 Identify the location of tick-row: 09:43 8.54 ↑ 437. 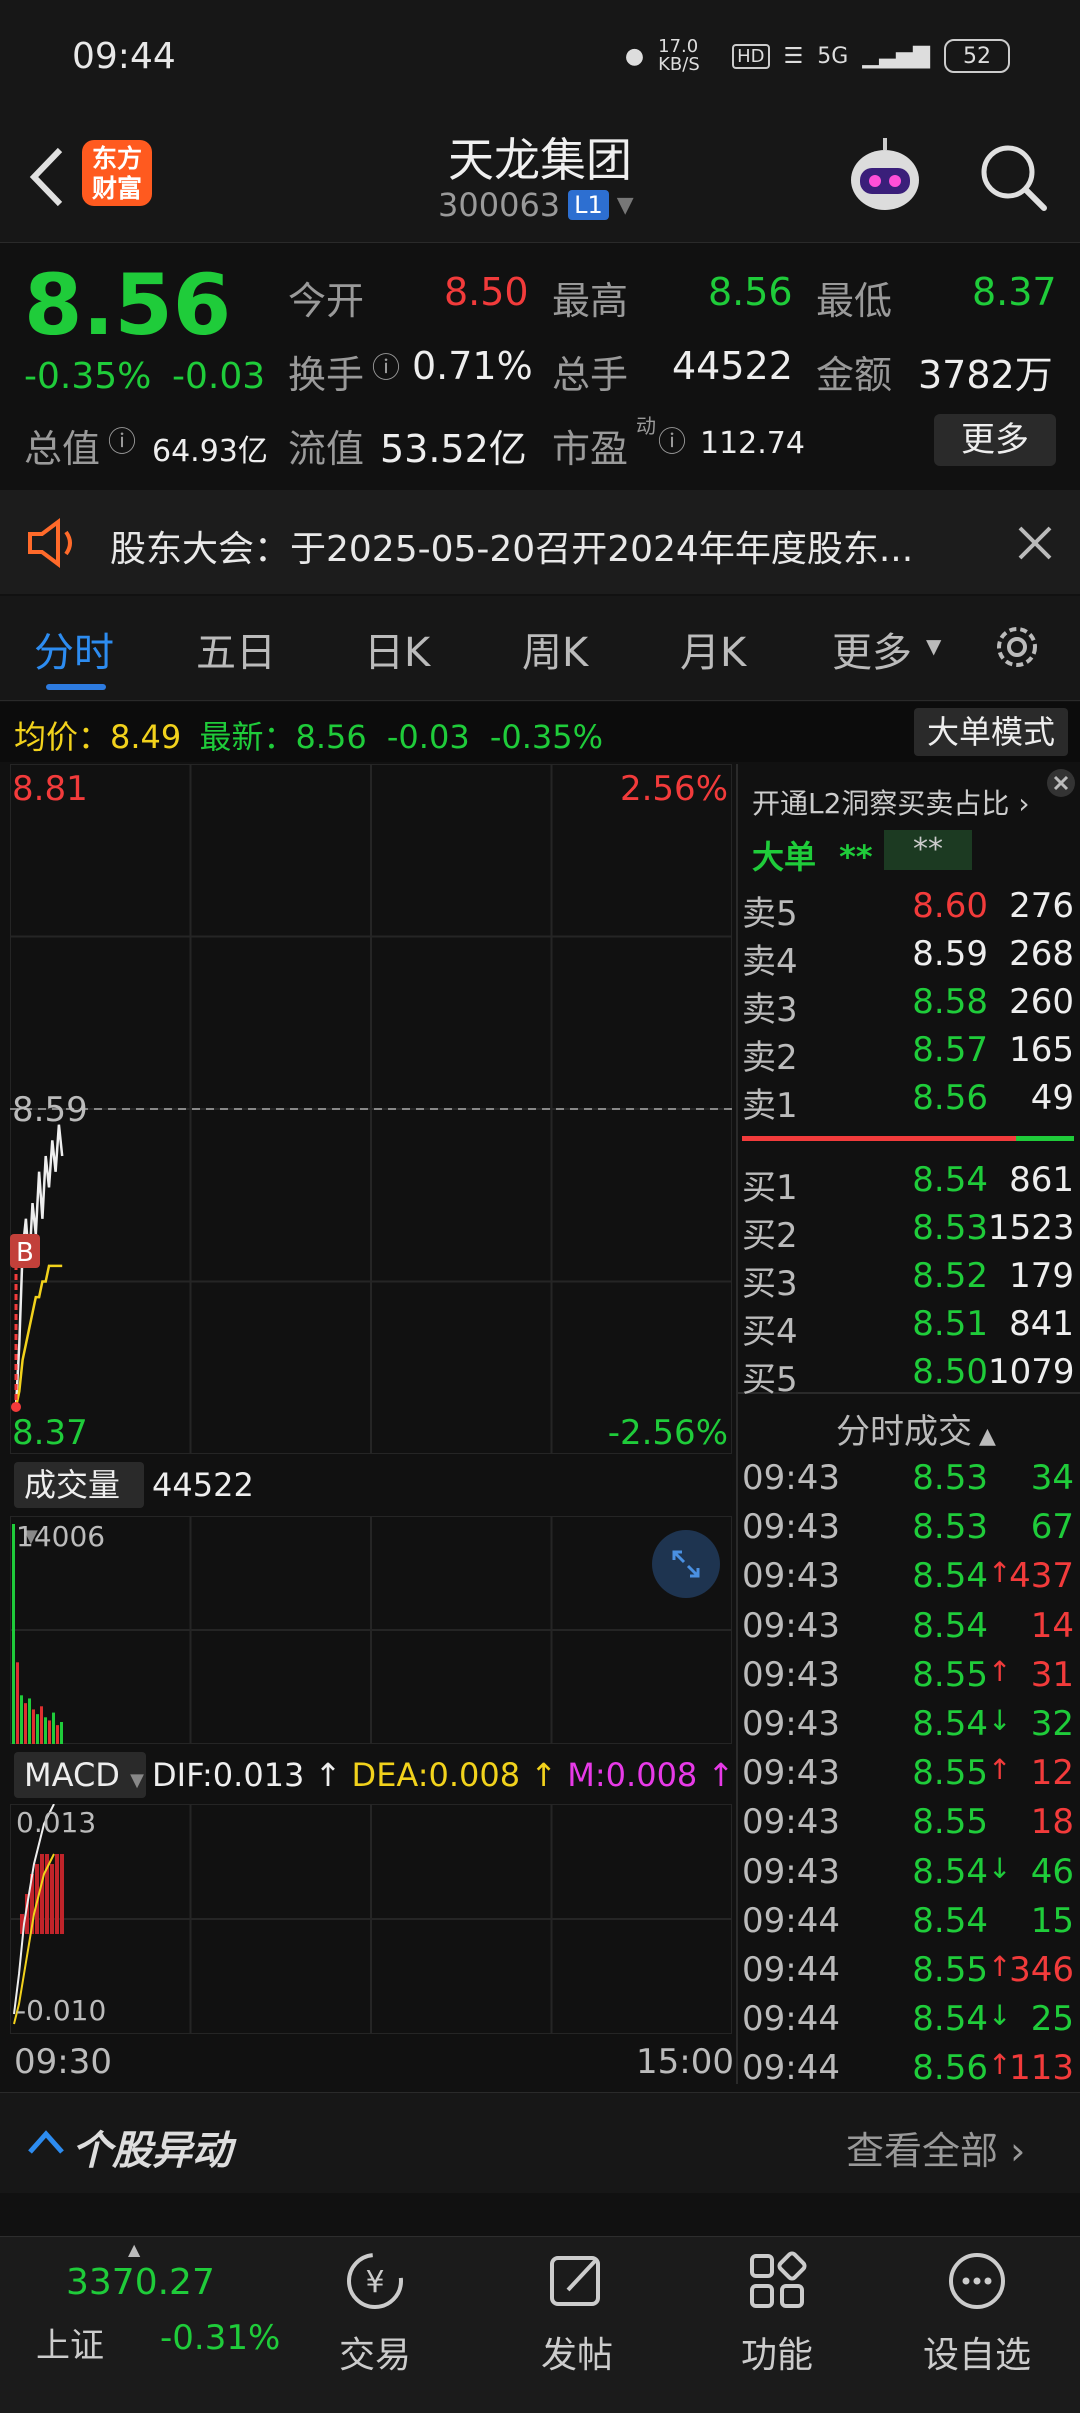
(908, 1580).